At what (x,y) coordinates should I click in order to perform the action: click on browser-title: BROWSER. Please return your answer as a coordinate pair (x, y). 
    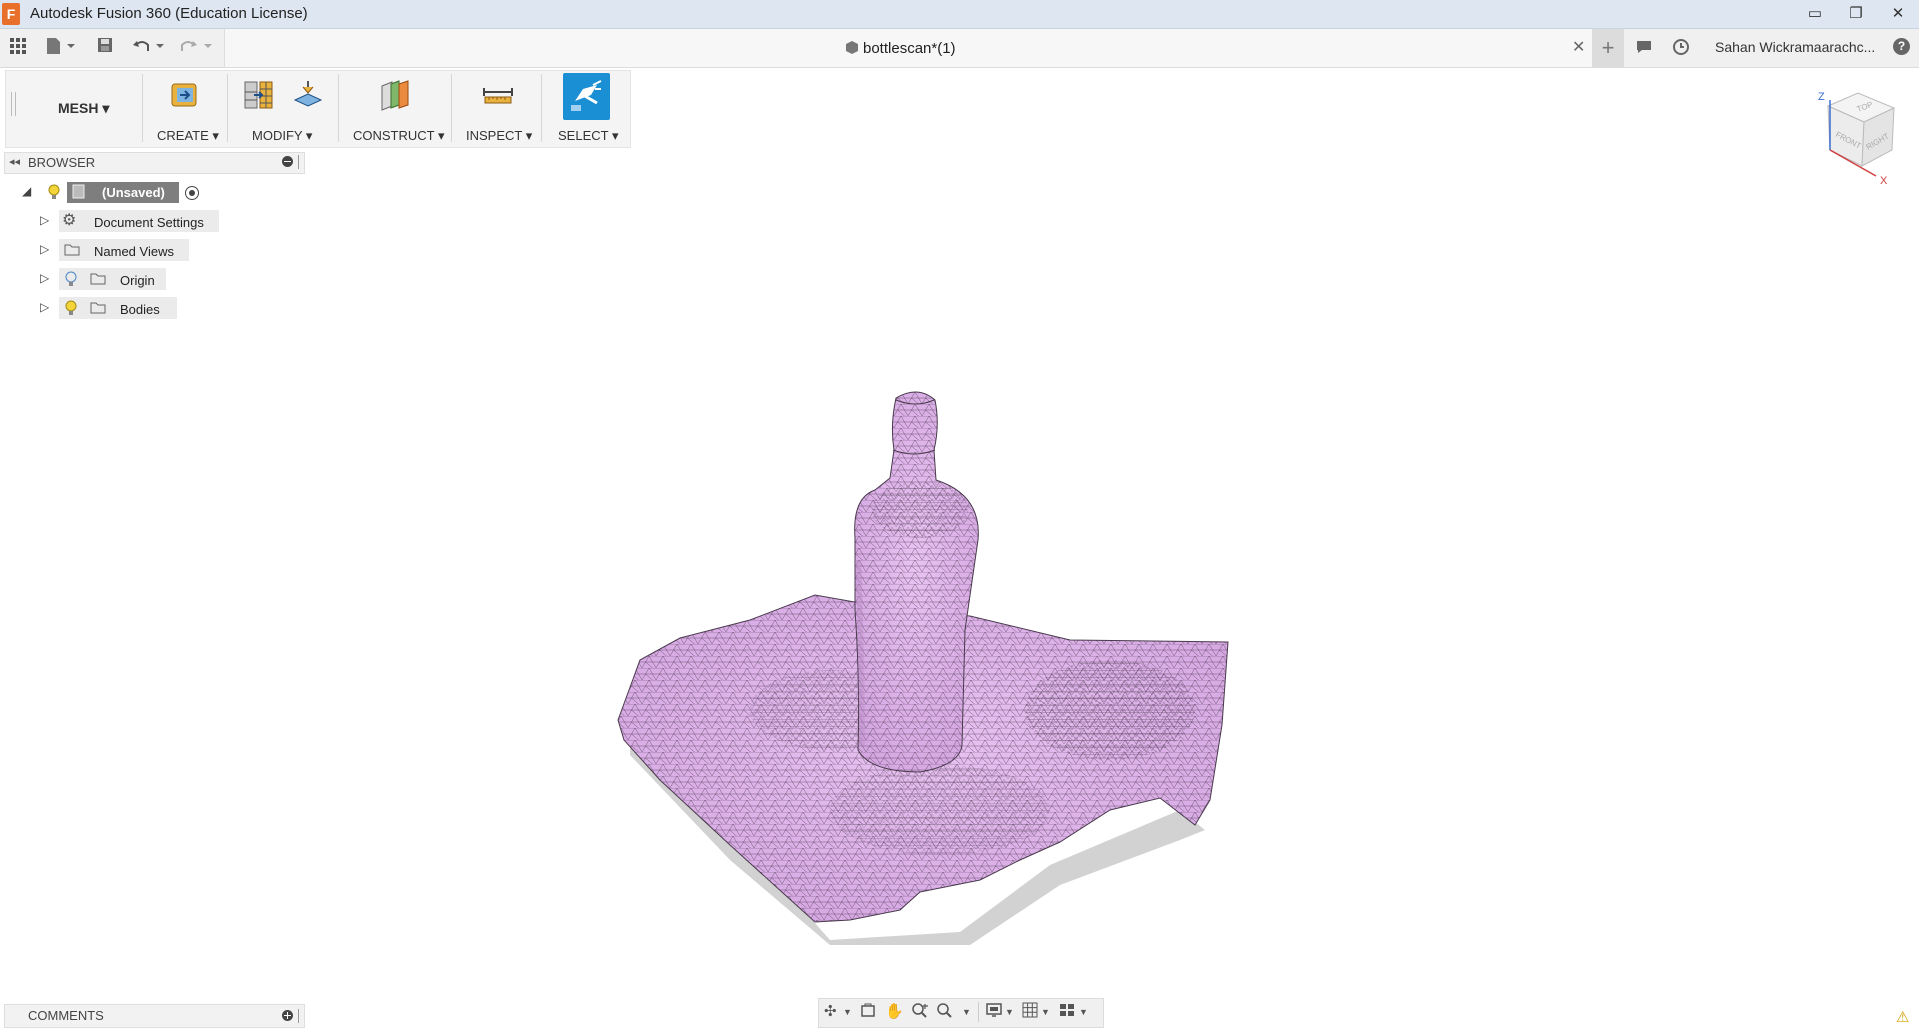
    Looking at the image, I should click on (62, 162).